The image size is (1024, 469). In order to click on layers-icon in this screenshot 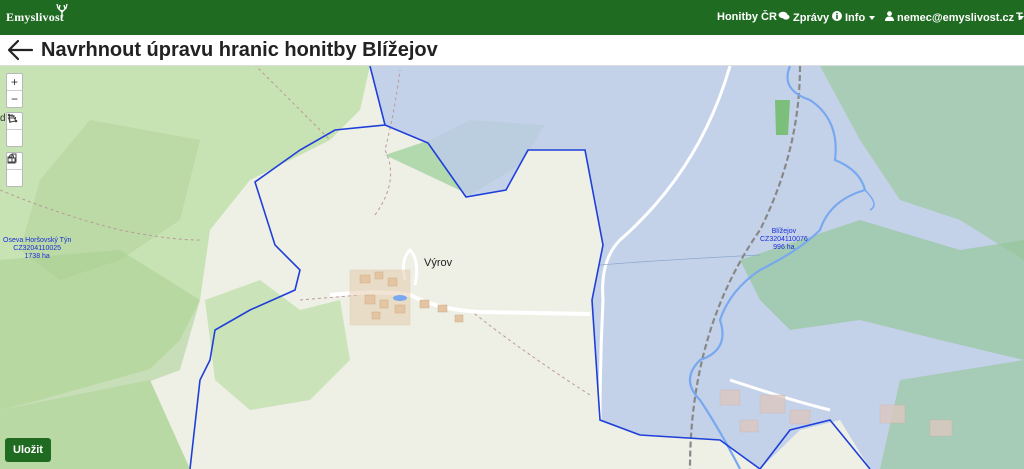, I will do `click(14, 169)`.